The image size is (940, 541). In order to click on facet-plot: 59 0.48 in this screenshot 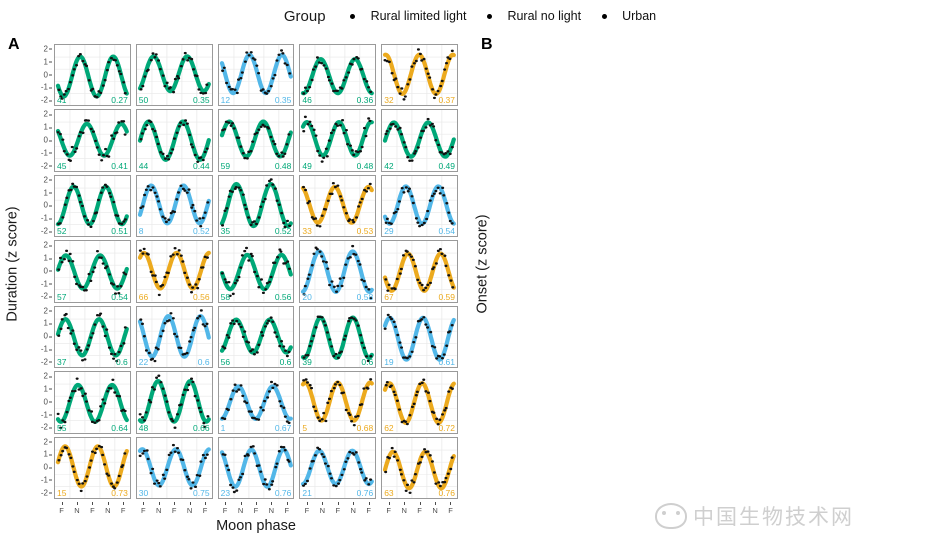, I will do `click(256, 140)`.